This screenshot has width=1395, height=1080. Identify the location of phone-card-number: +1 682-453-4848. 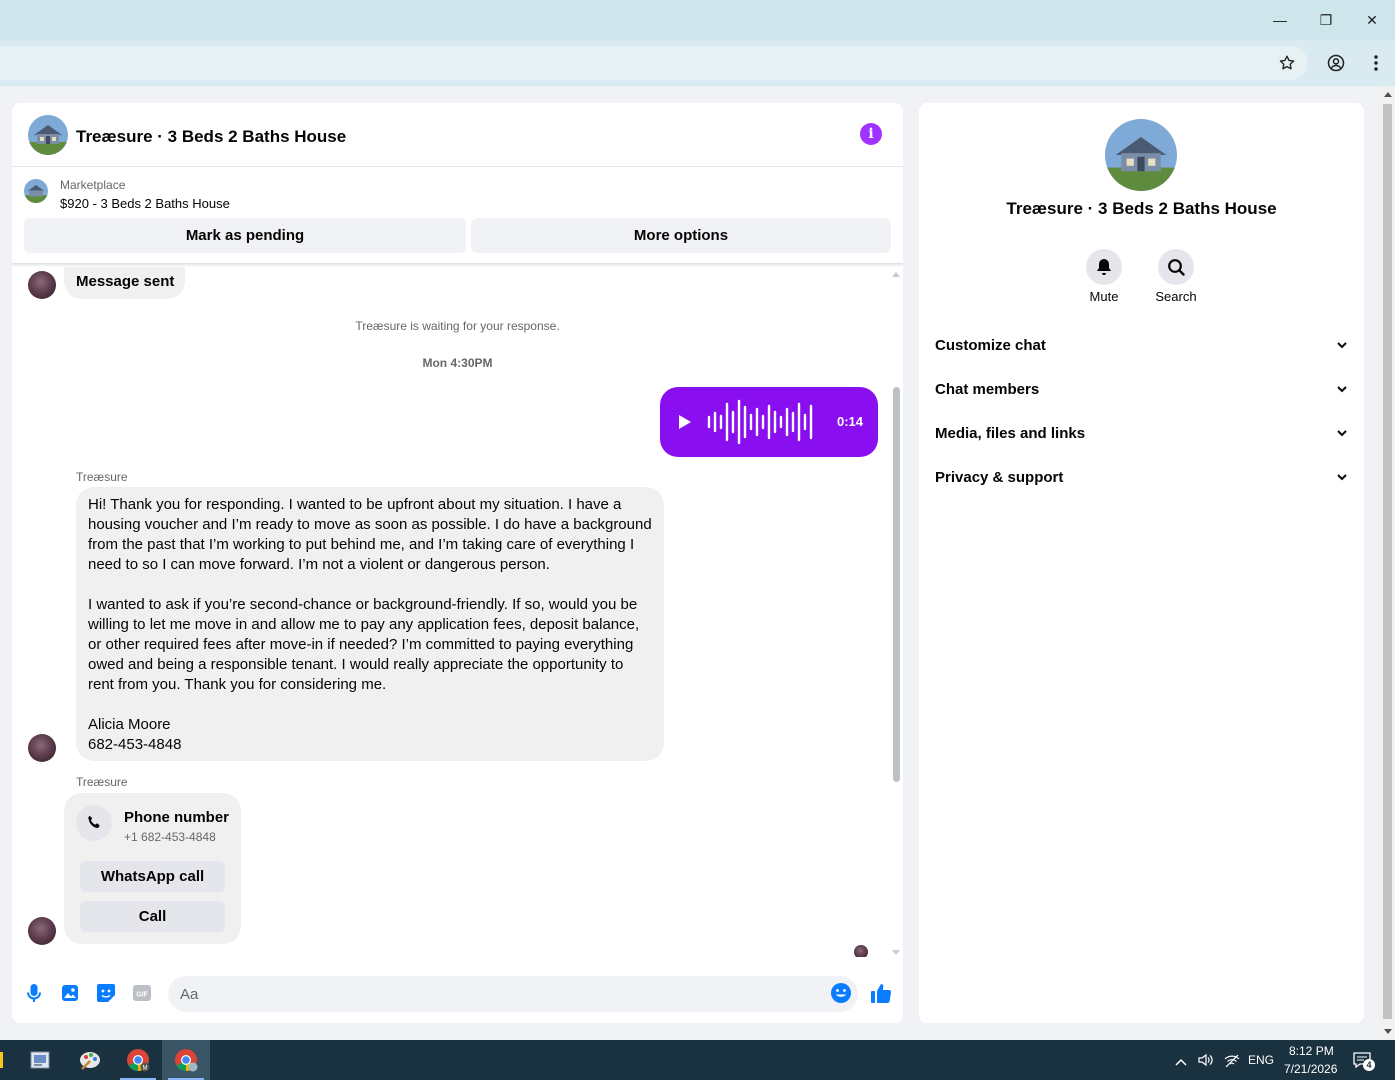
(170, 837).